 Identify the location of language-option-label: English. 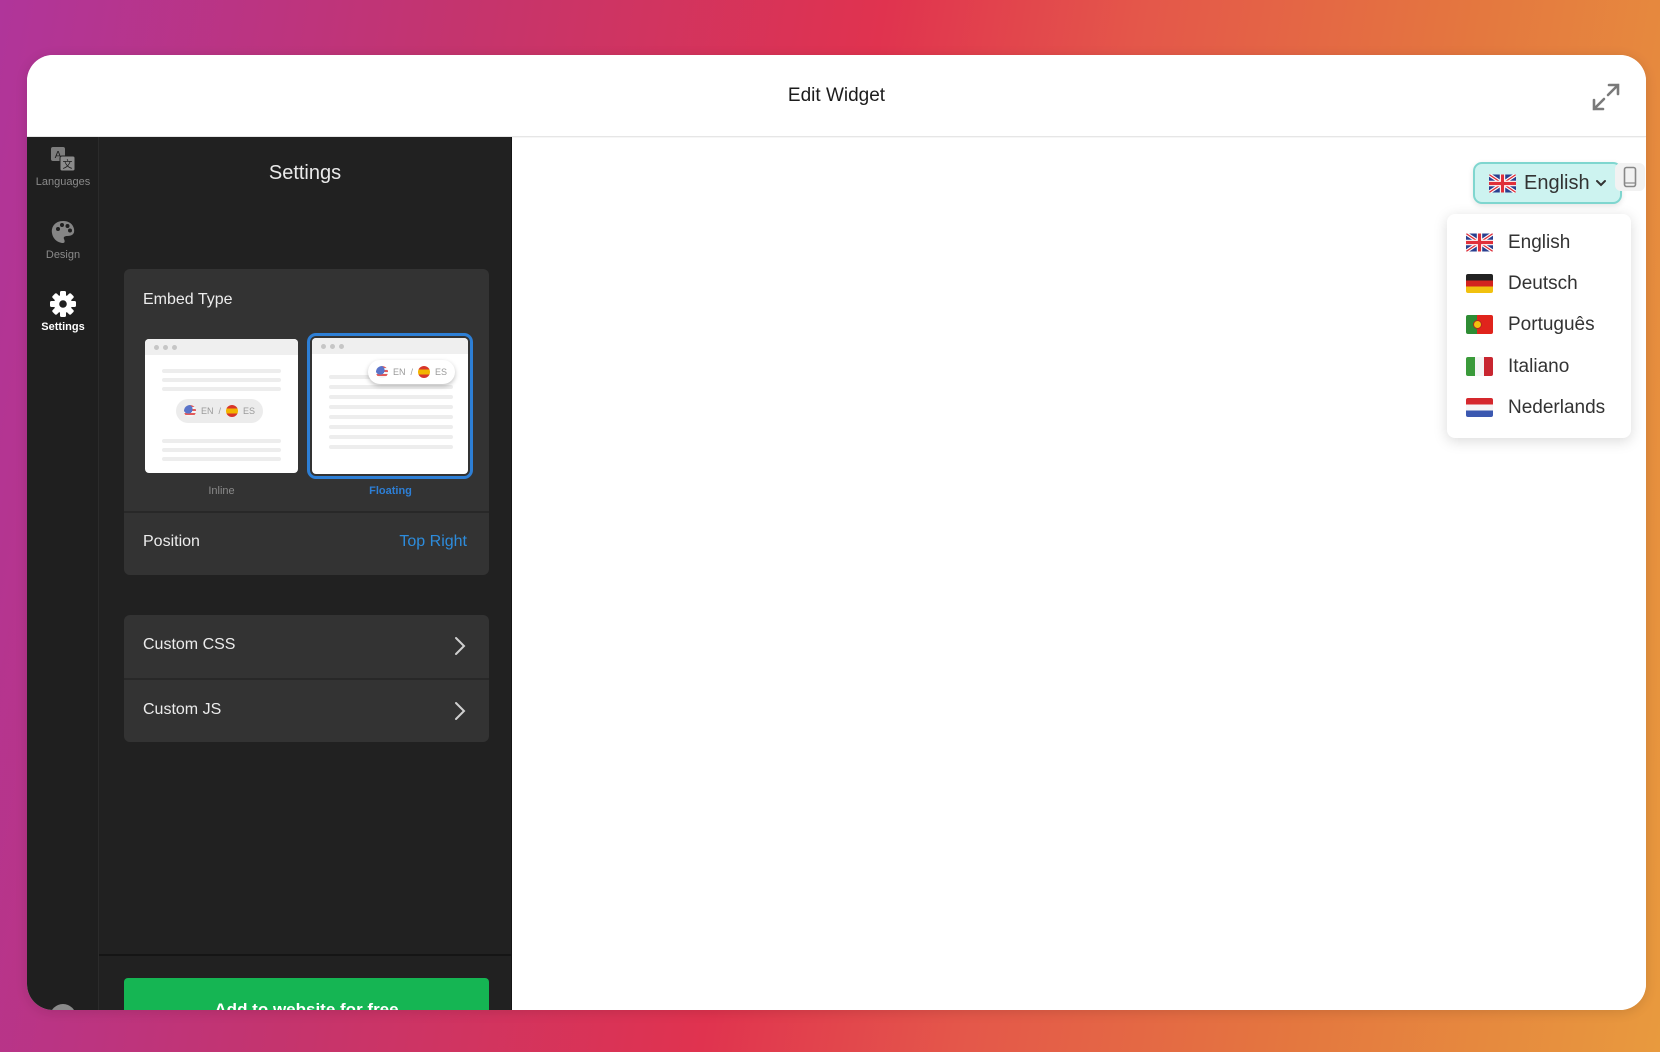
(1539, 242).